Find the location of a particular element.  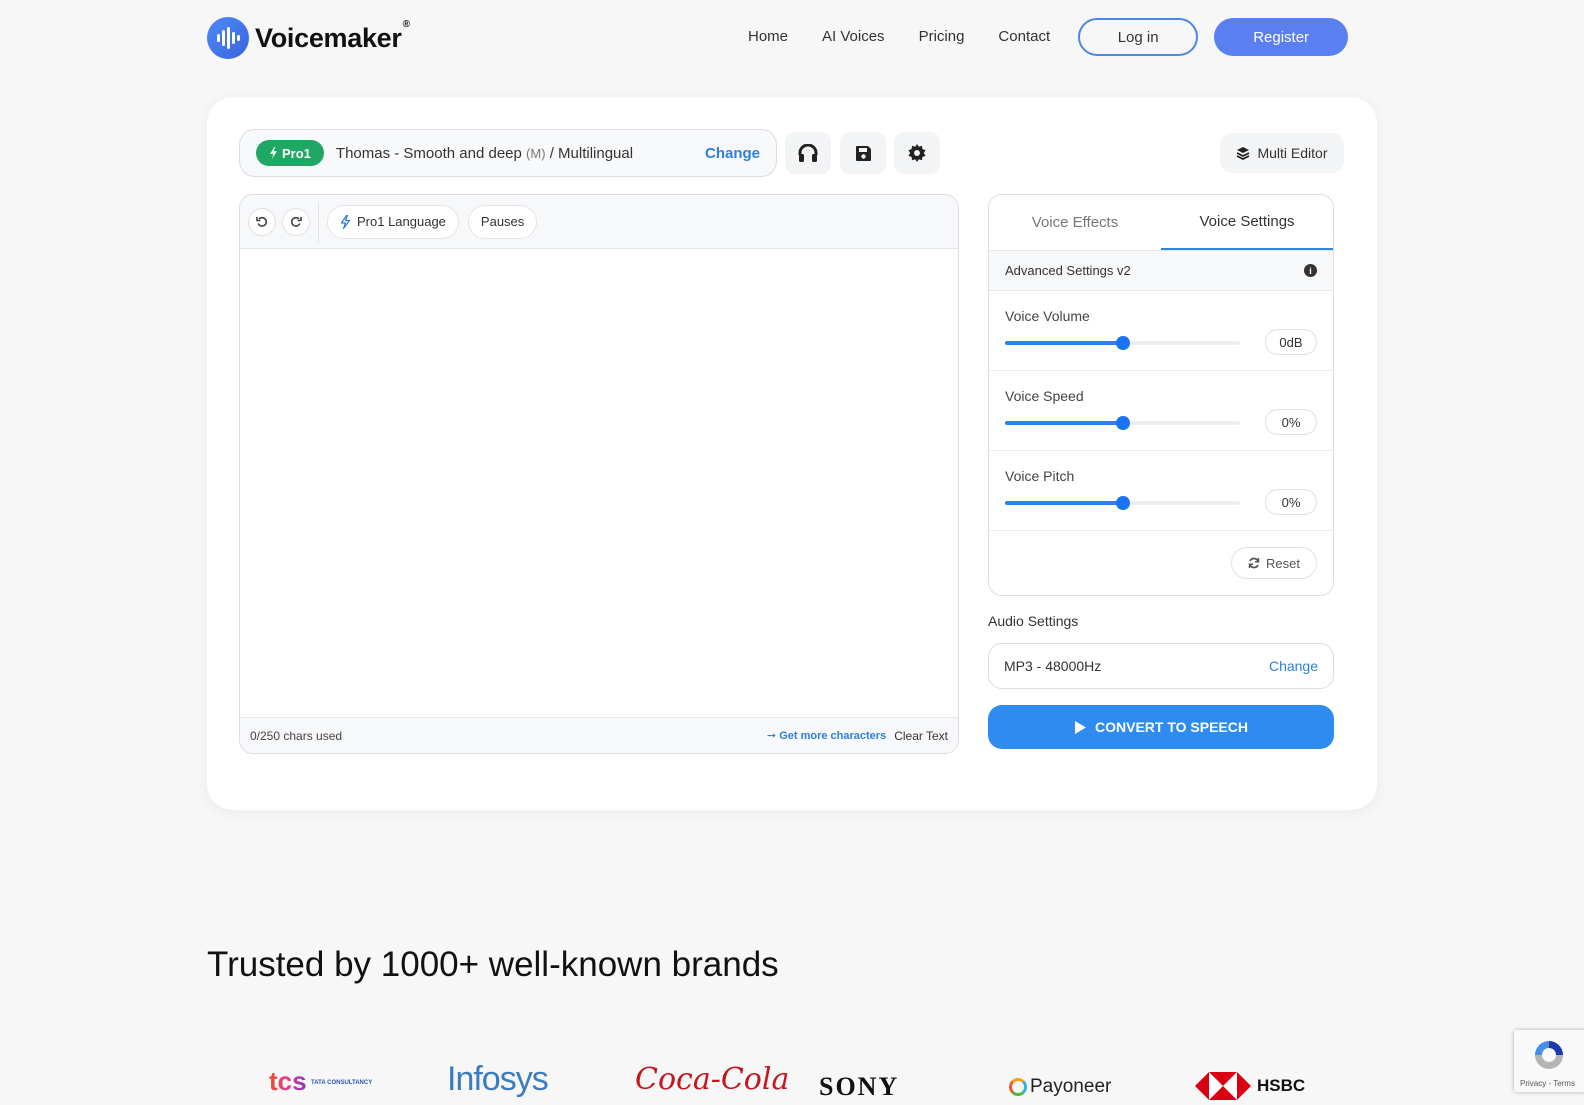

play-icon is located at coordinates (1080, 727).